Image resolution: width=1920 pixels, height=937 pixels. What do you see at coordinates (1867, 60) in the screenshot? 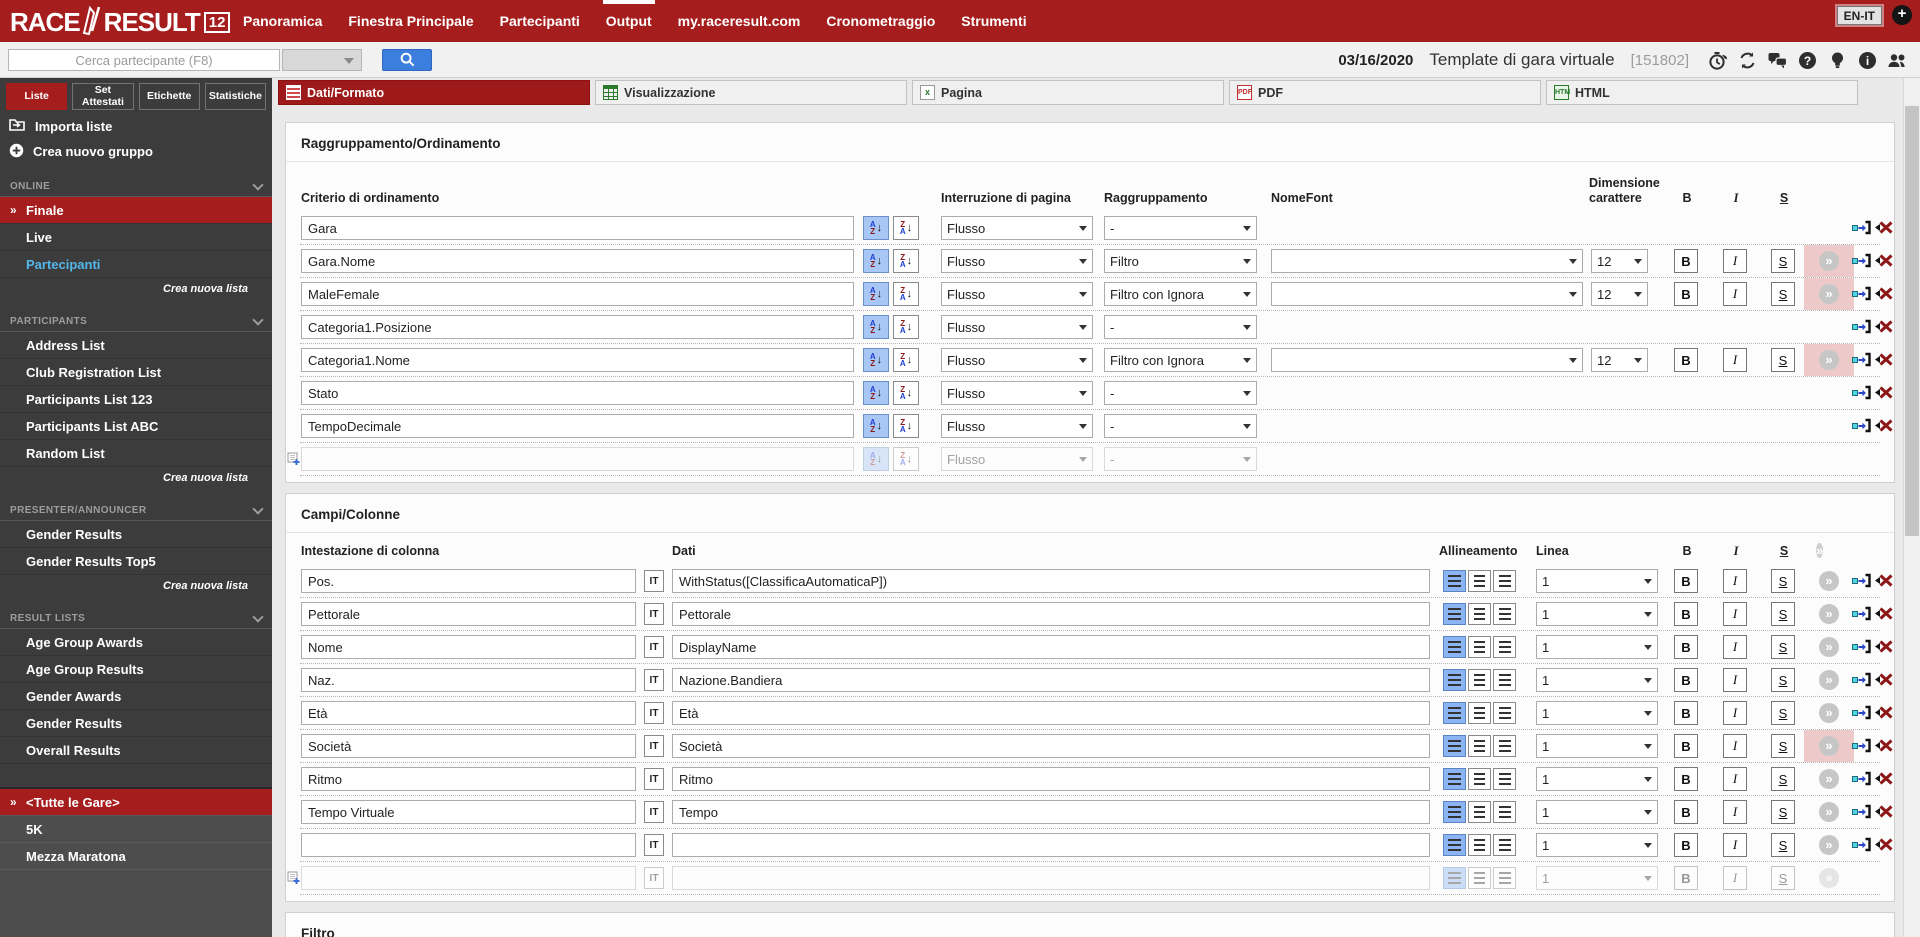
I see `info-icon: i` at bounding box center [1867, 60].